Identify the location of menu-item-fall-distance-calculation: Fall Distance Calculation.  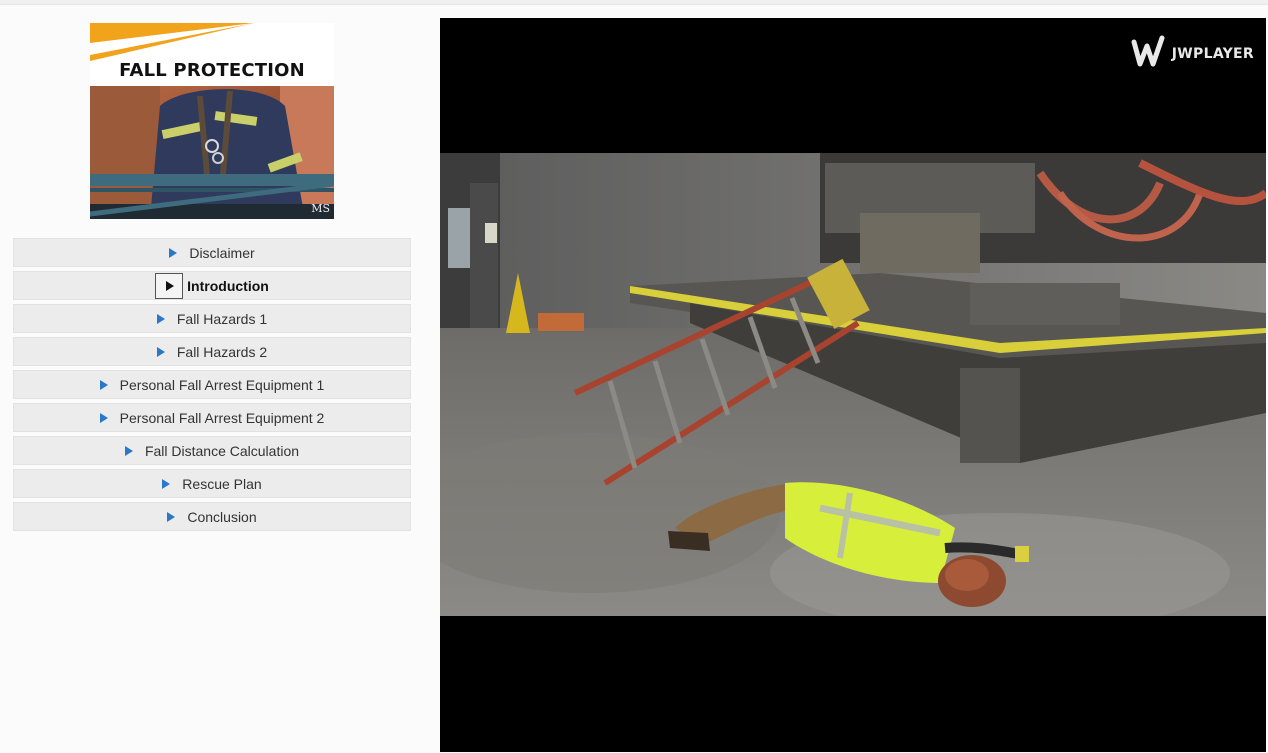
(212, 450).